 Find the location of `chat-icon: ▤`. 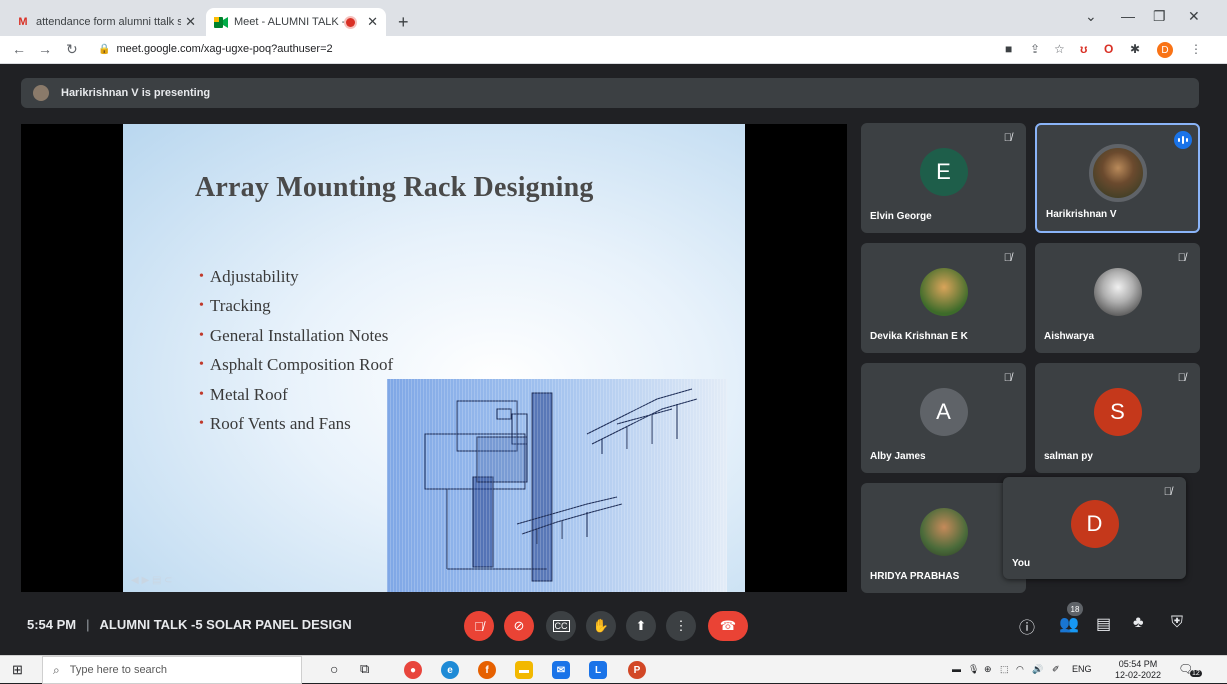

chat-icon: ▤ is located at coordinates (1103, 624).